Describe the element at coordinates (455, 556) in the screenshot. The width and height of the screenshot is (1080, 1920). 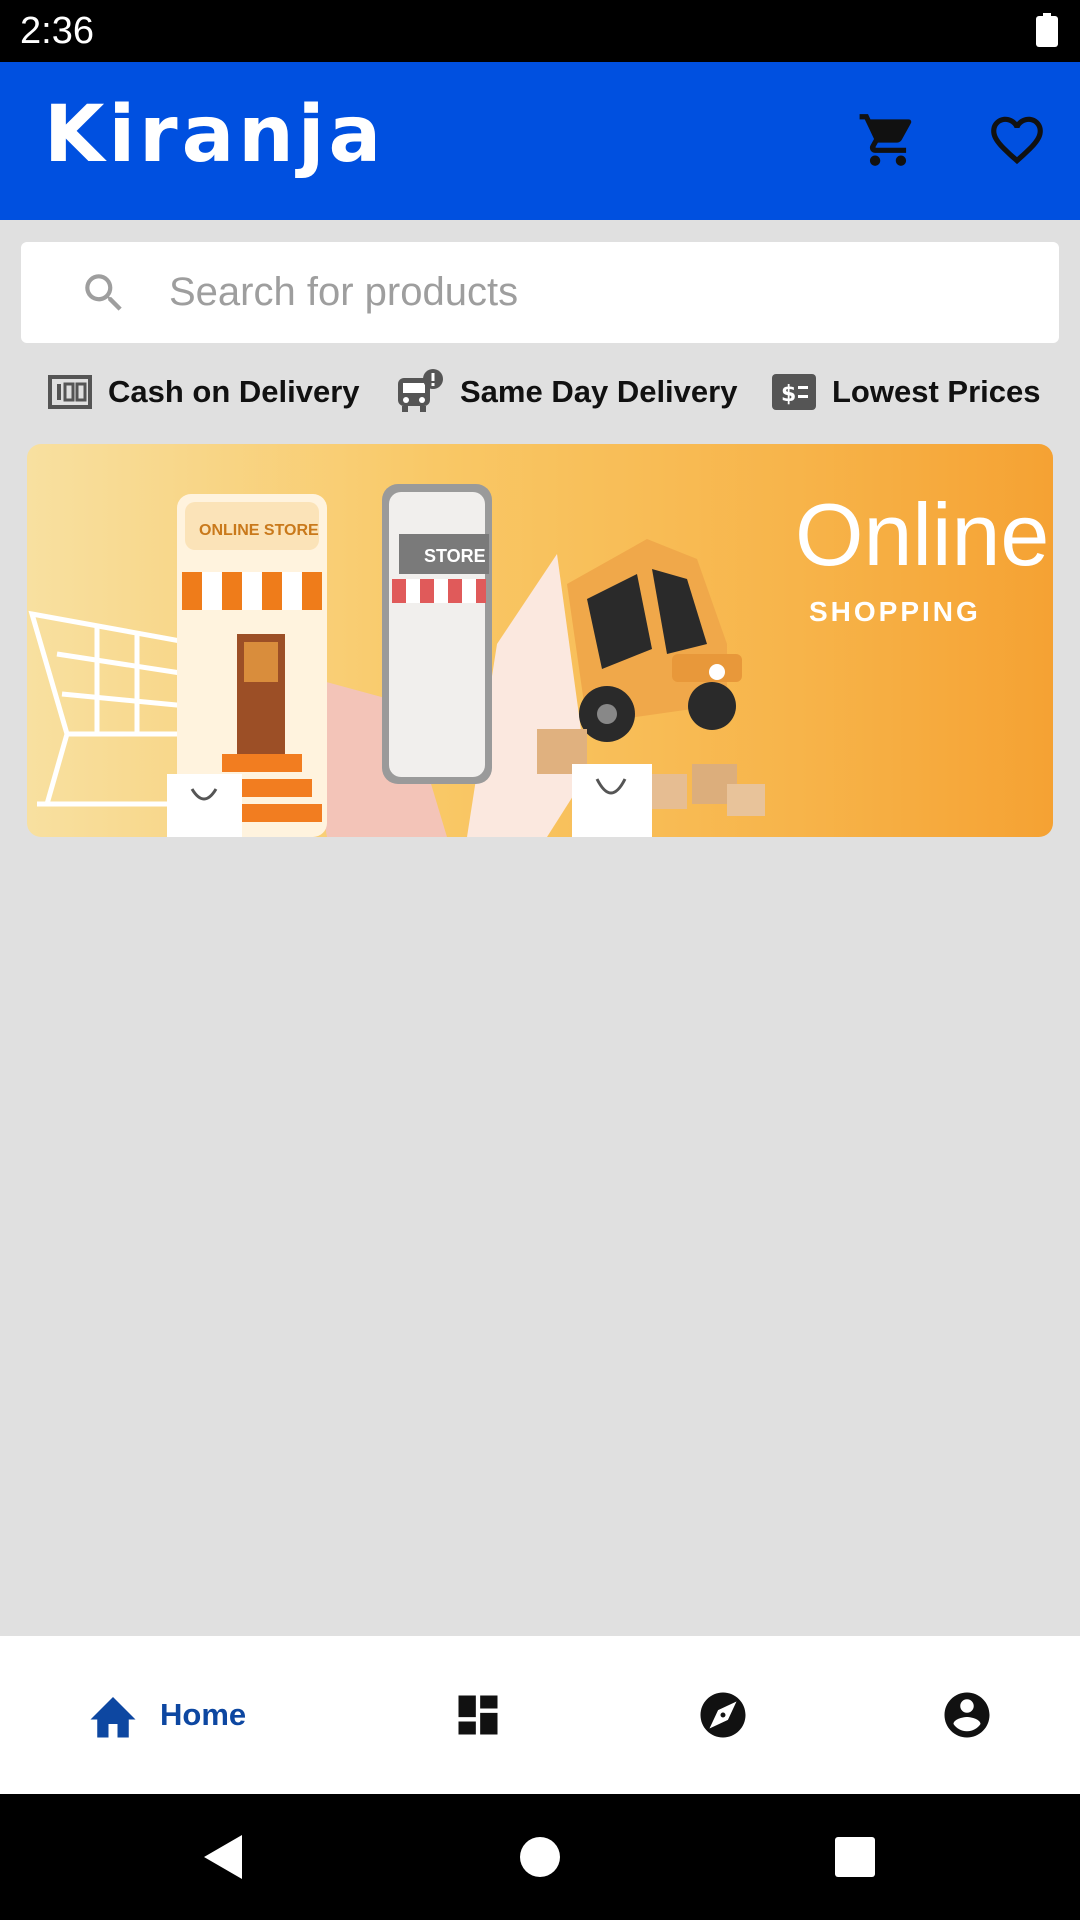
I see `svg-text: STORE` at that location.